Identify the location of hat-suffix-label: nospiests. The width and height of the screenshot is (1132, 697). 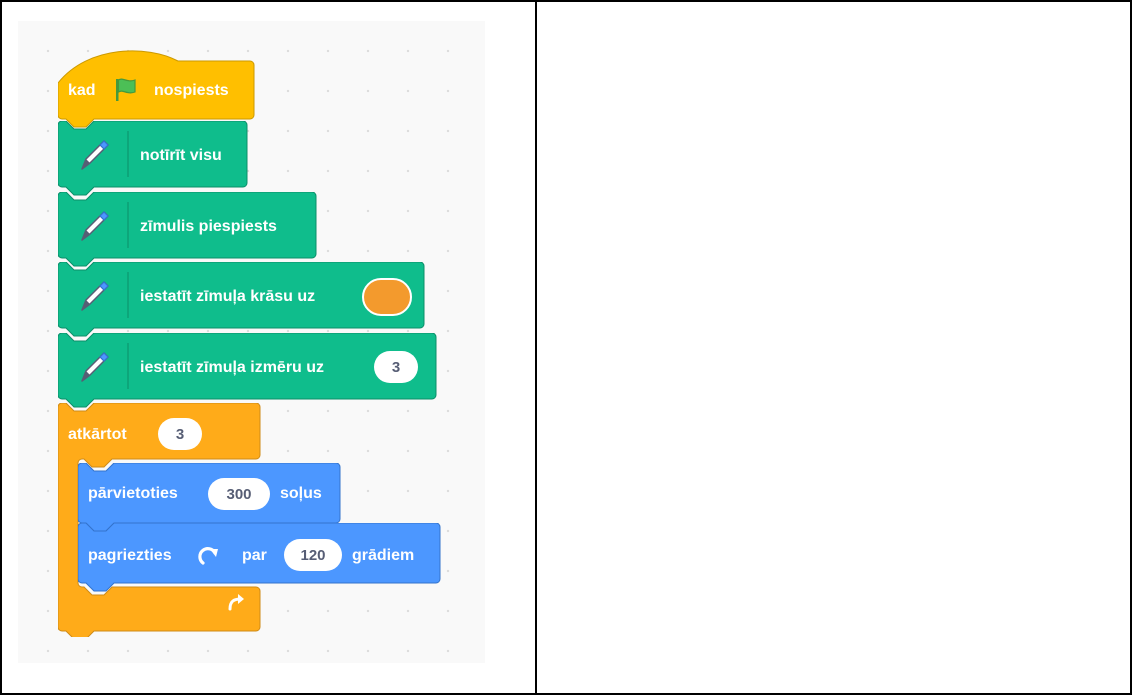
(191, 90).